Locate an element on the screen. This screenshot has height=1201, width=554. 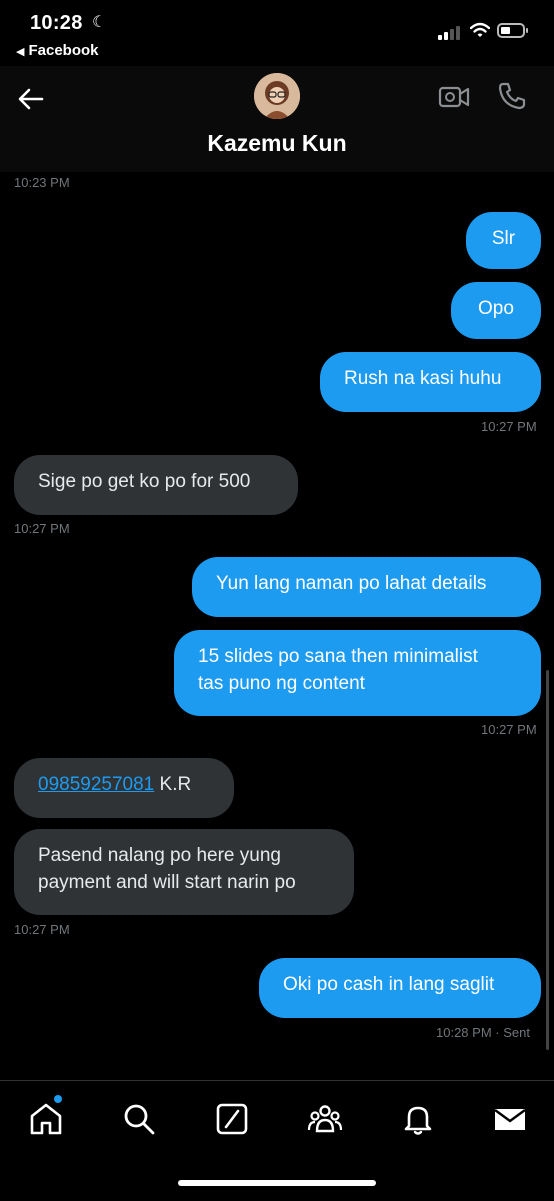
message-line: tas puno ng content is located at coordinates (281, 683).